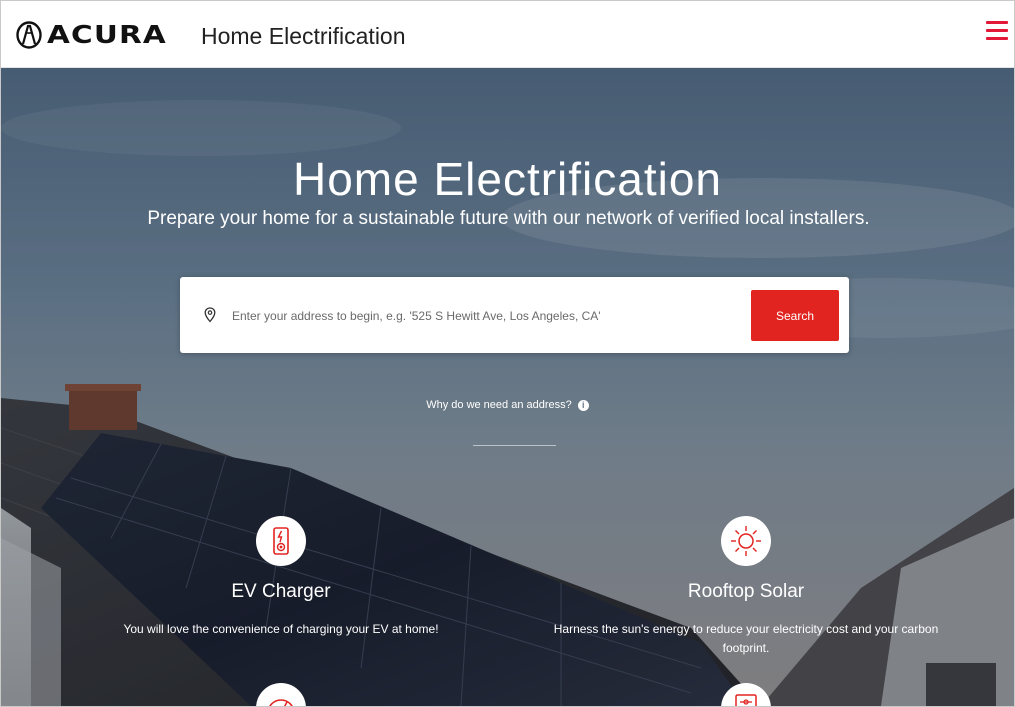 Image resolution: width=1015 pixels, height=707 pixels. Describe the element at coordinates (998, 32) in the screenshot. I see `hamburger-menu-icon` at that location.